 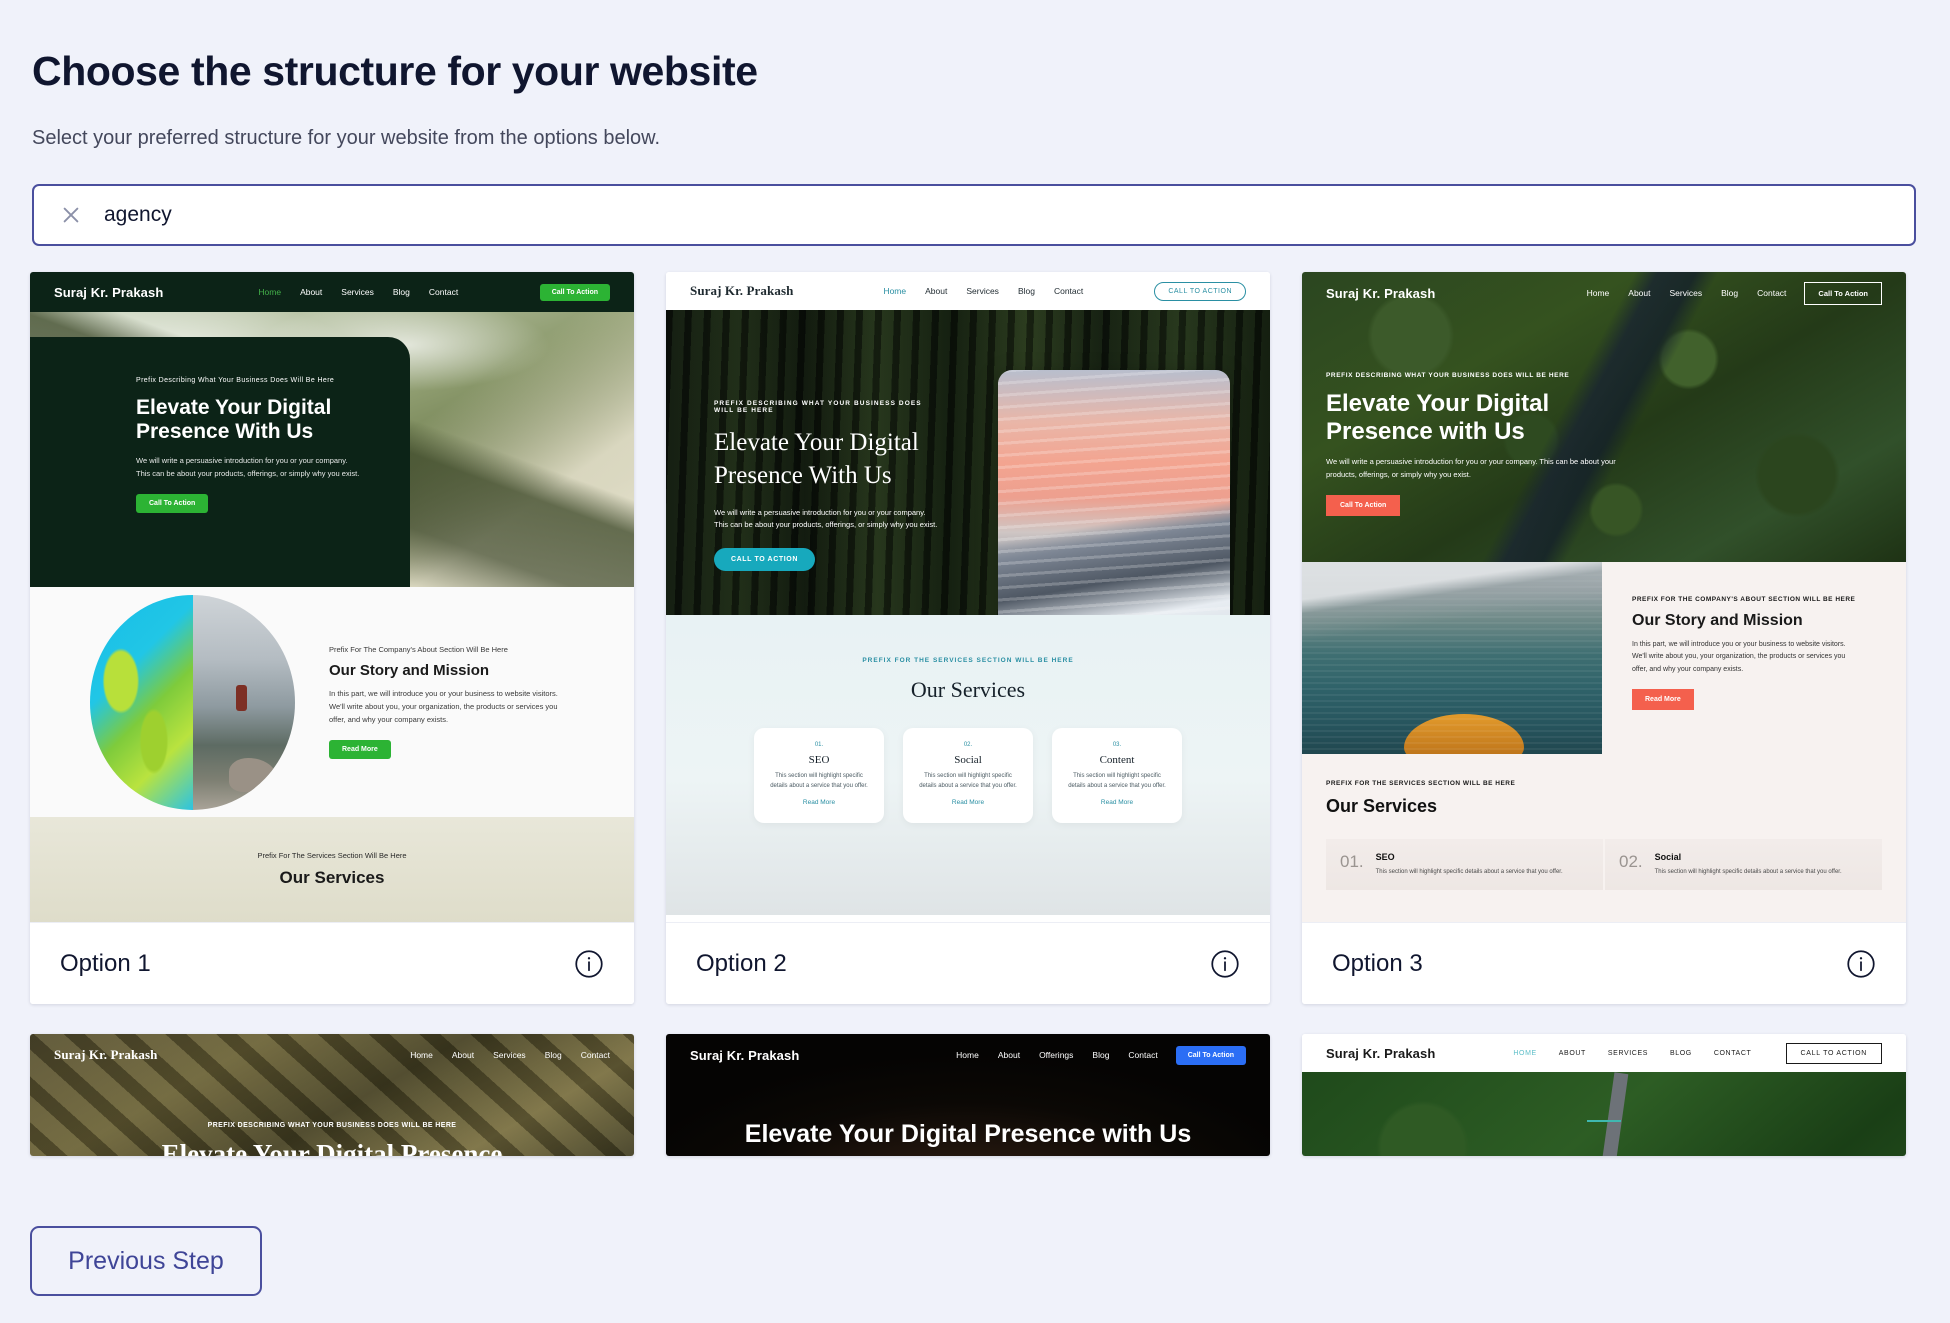 I want to click on mini2-nav-services: Services, so click(x=982, y=291).